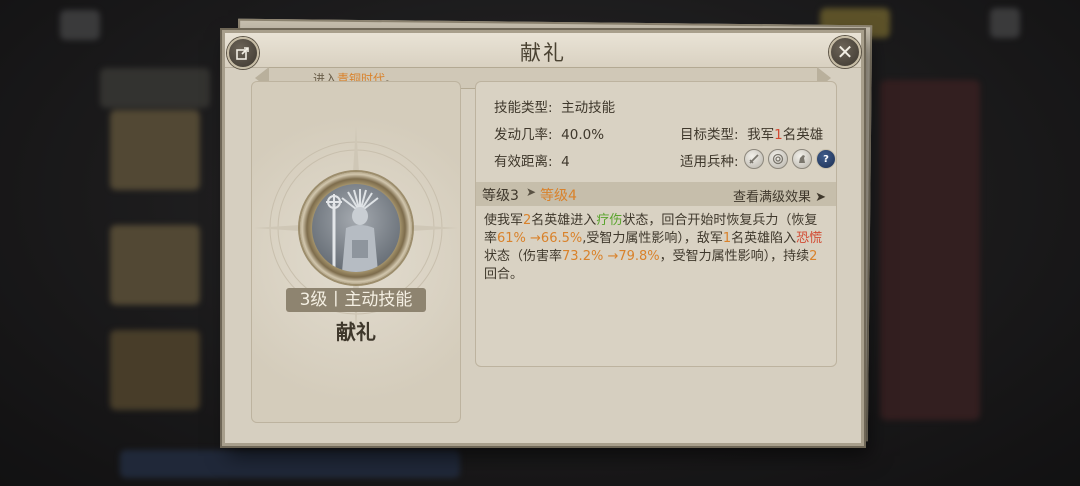 The height and width of the screenshot is (486, 1080). I want to click on modal-title: 献礼, so click(543, 53).